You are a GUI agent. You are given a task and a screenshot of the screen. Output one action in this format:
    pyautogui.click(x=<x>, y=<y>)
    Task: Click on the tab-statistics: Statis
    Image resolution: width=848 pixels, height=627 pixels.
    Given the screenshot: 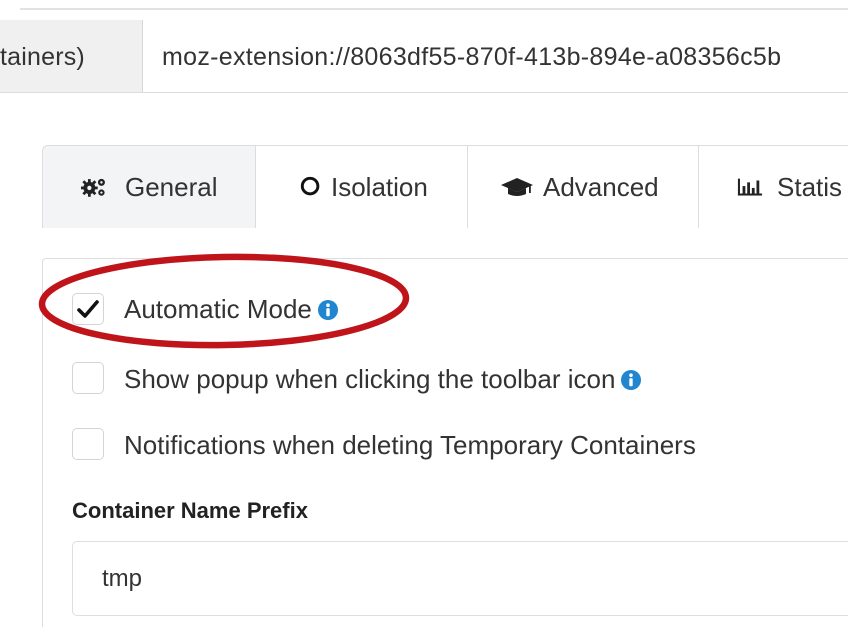 What is the action you would take?
    pyautogui.click(x=773, y=187)
    